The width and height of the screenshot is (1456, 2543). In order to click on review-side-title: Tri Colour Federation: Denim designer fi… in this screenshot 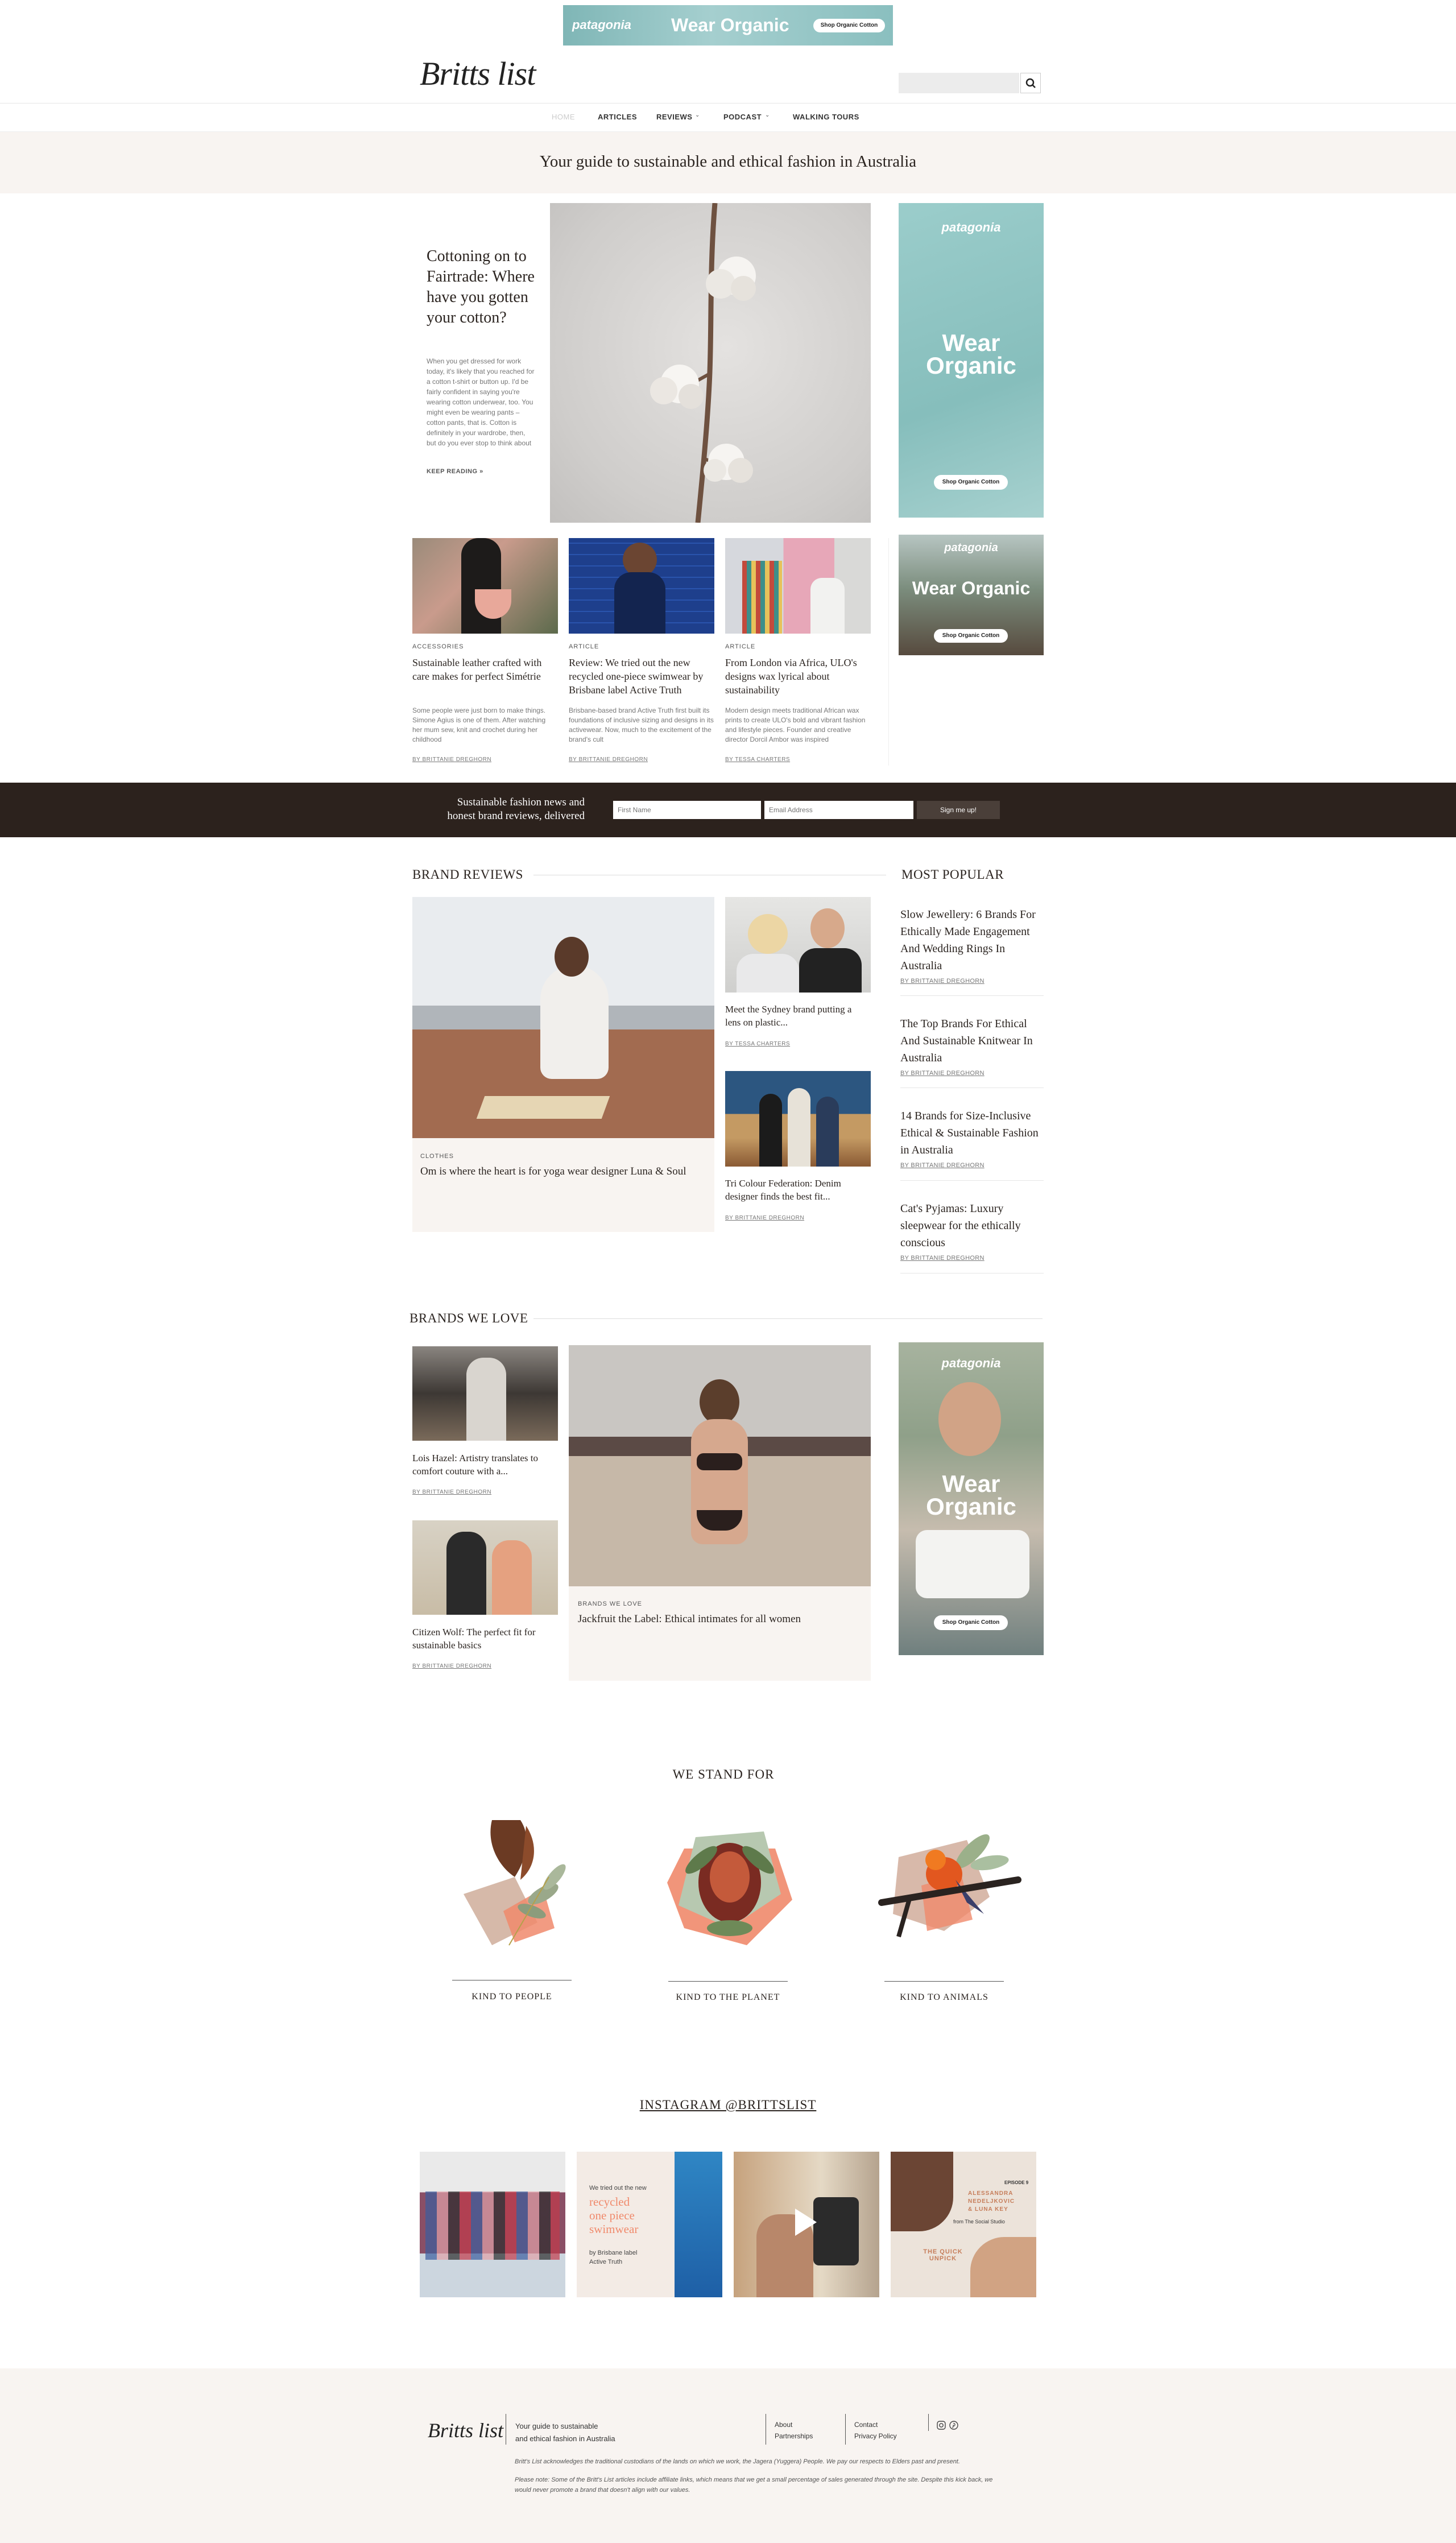, I will do `click(796, 1190)`.